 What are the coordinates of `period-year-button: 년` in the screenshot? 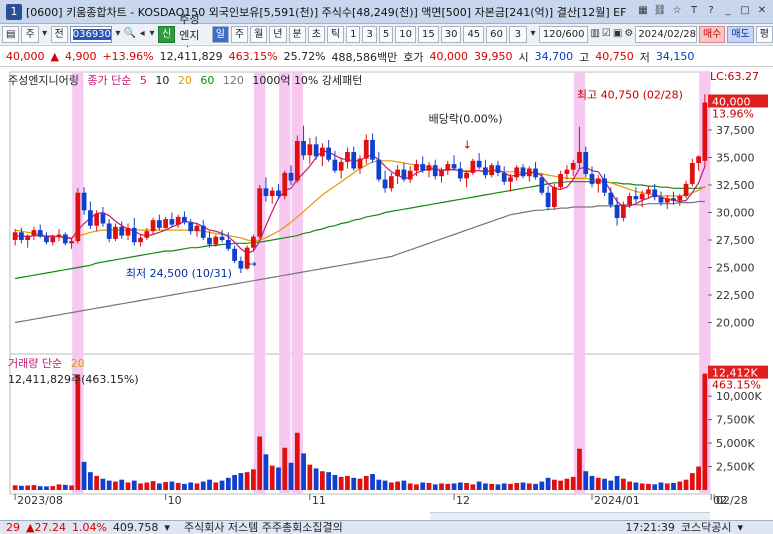 It's located at (278, 34).